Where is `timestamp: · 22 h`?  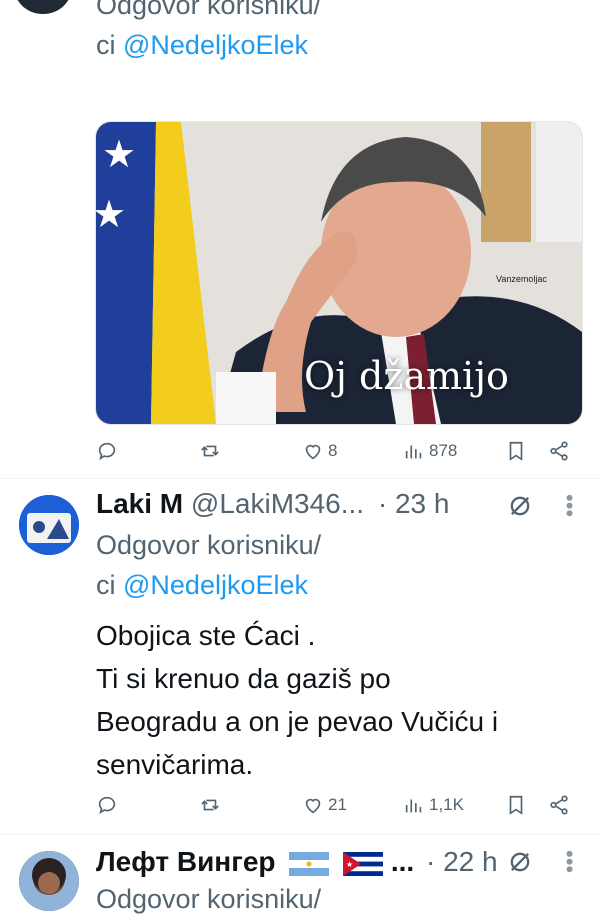
timestamp: · 22 h is located at coordinates (462, 861).